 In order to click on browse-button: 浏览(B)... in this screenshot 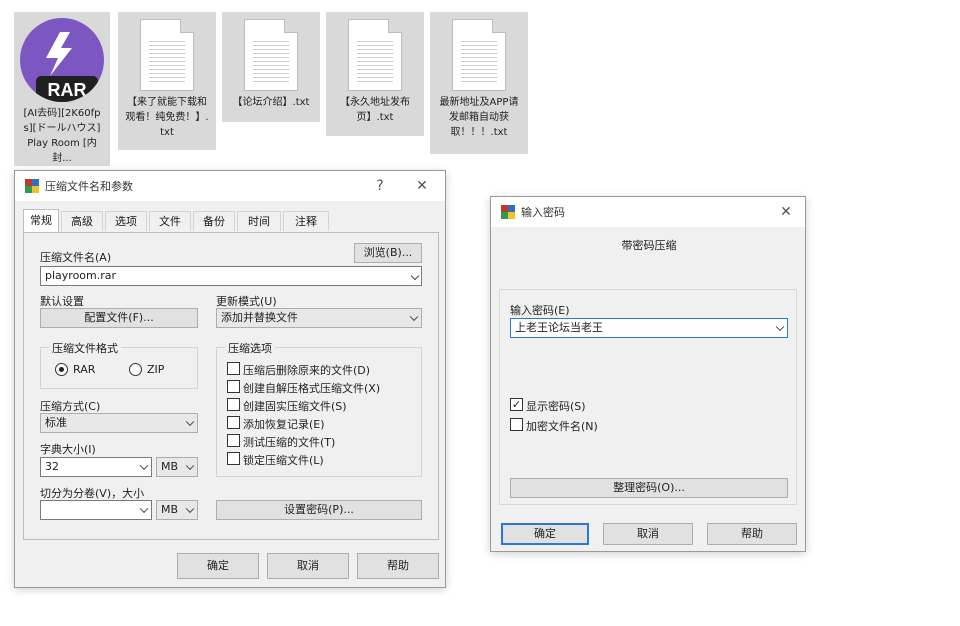, I will do `click(388, 253)`.